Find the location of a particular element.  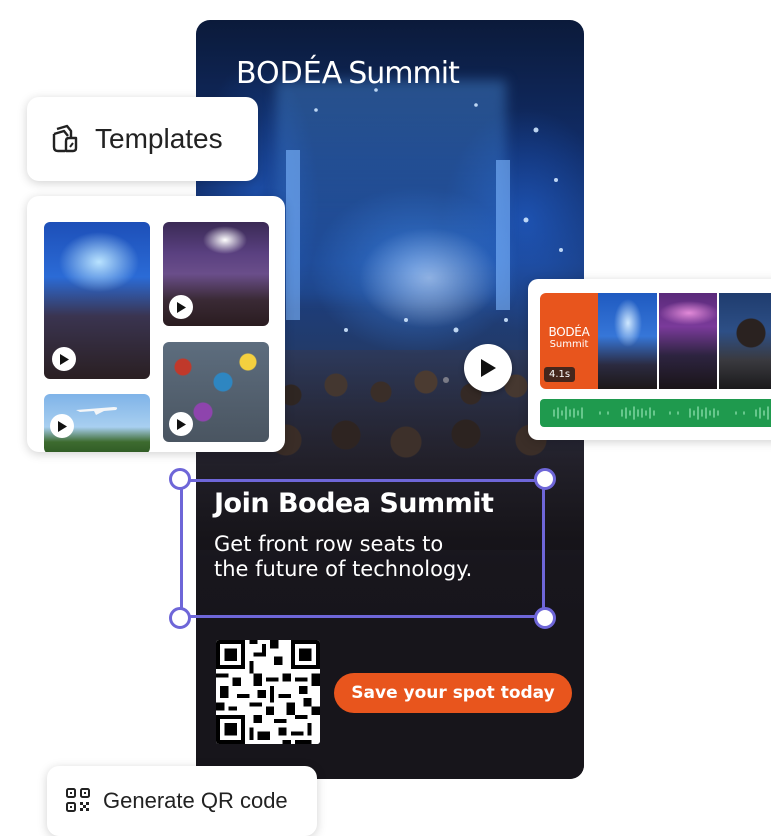

poster-brand-logo: BODÉA Summit is located at coordinates (348, 73).